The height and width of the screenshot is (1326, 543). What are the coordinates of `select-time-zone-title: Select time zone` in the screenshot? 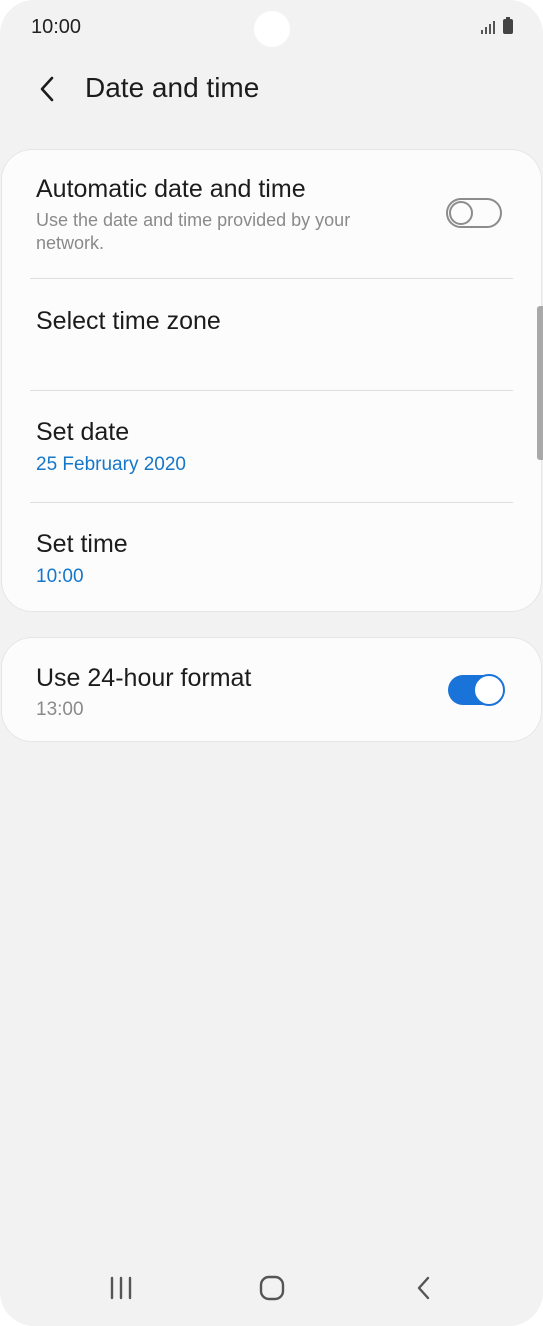 It's located at (128, 321).